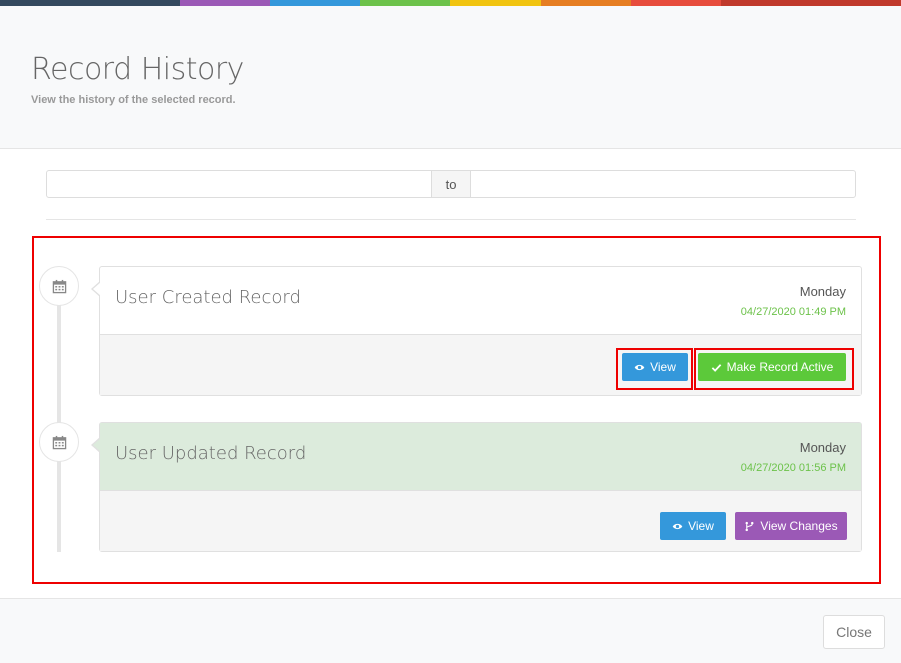 The image size is (901, 663). I want to click on view-changes-button: View Changes, so click(791, 526).